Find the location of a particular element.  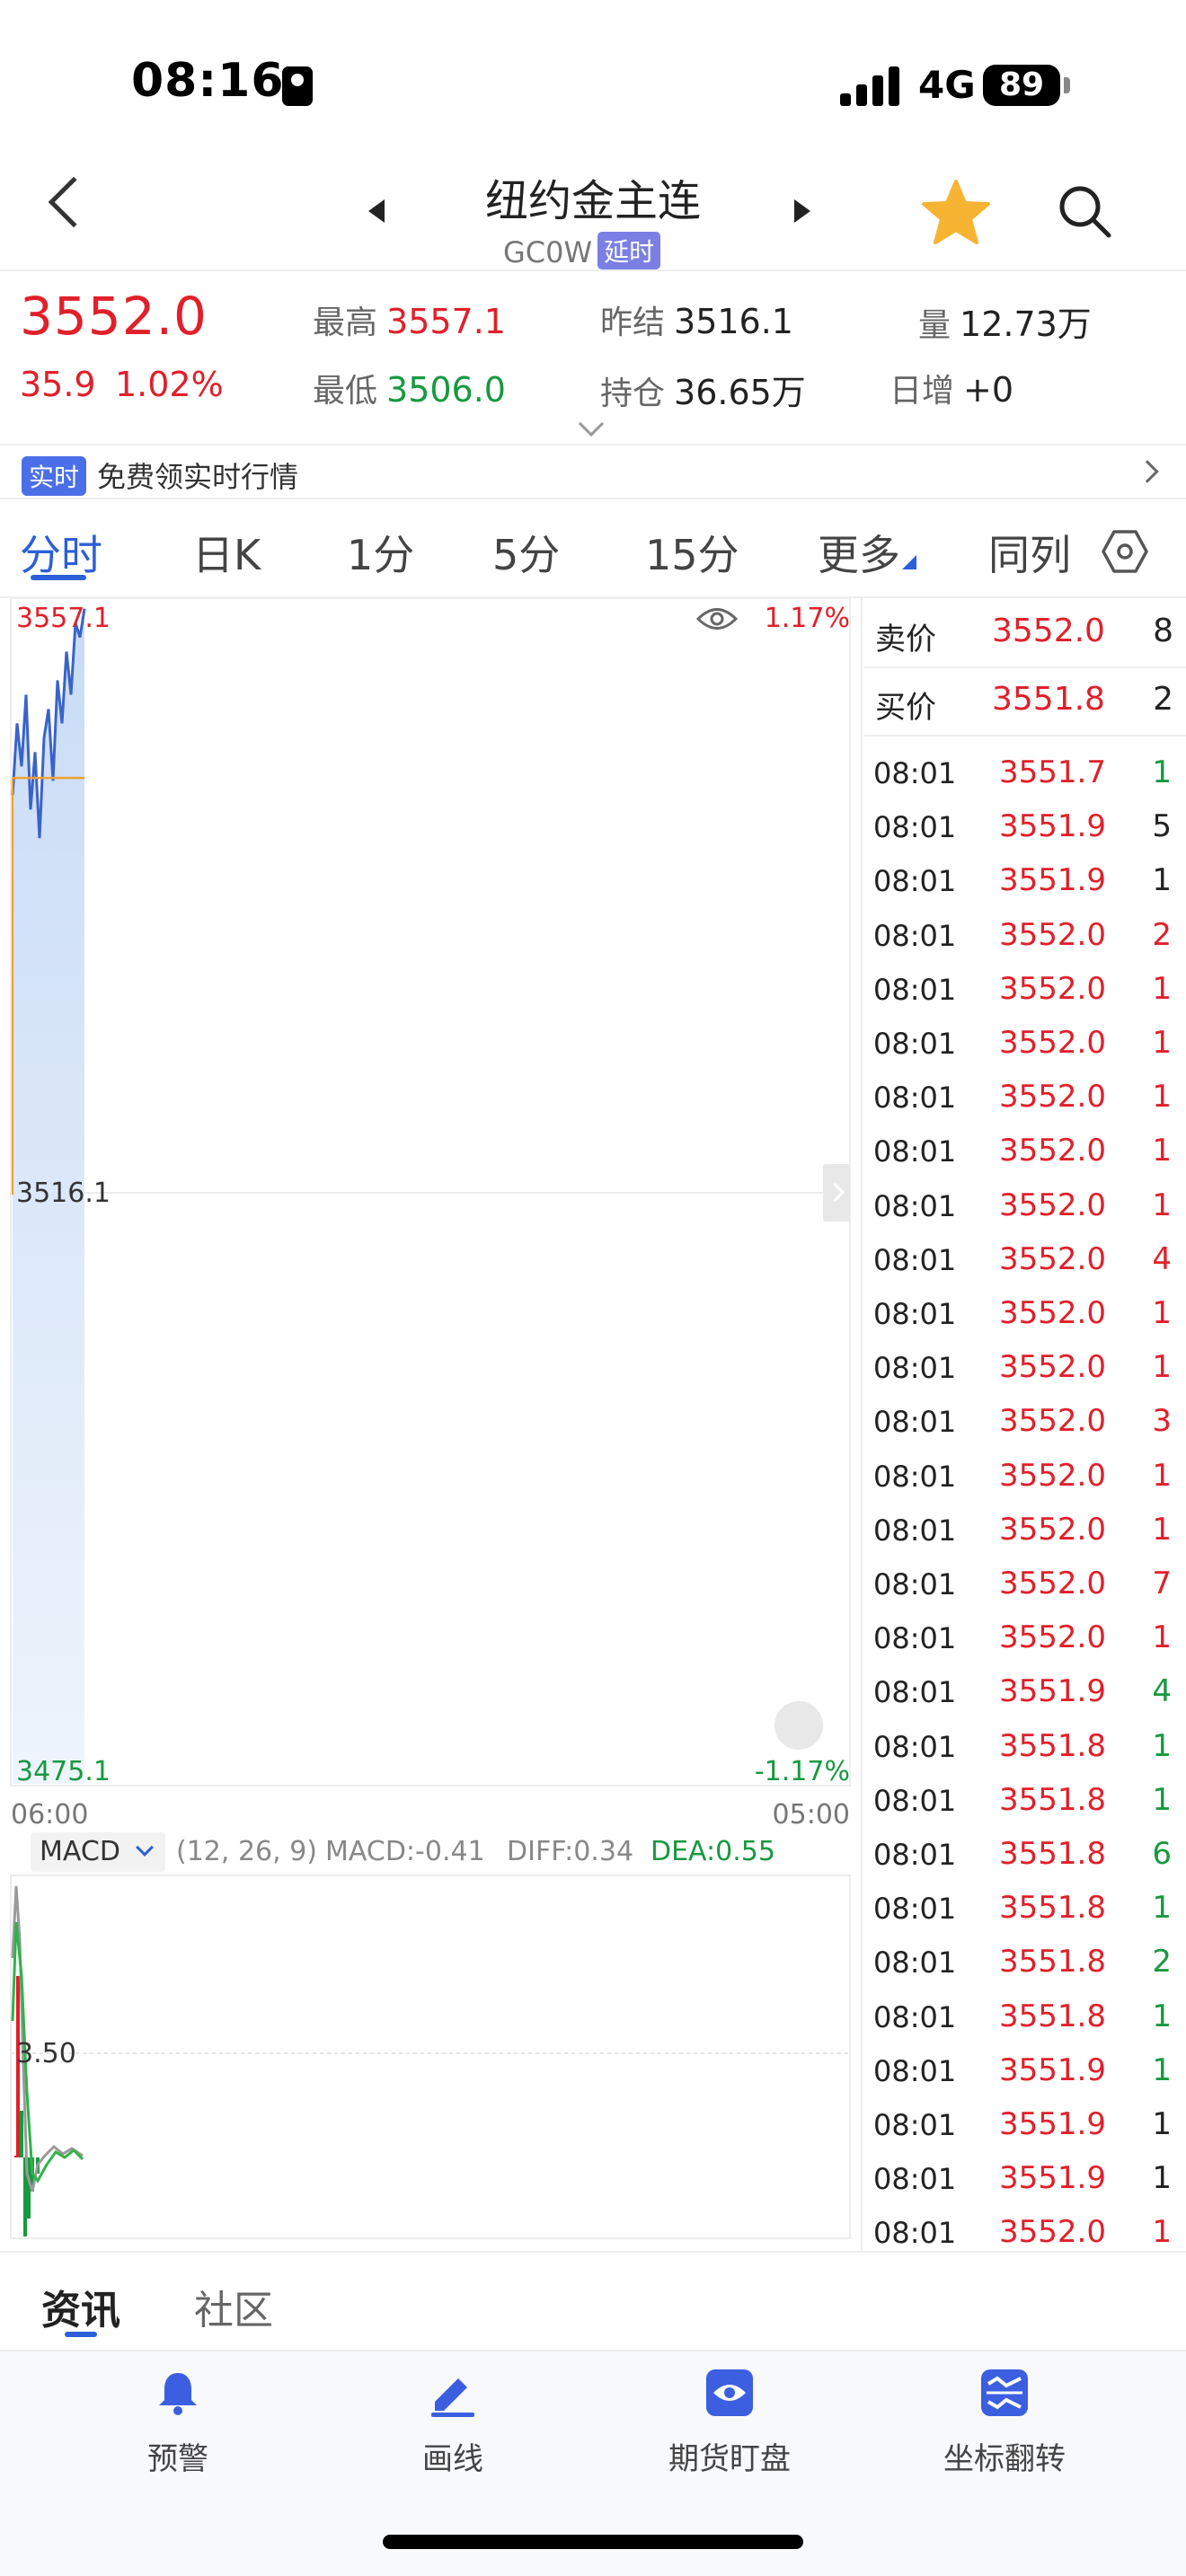

alert-button: 预警 is located at coordinates (178, 2423).